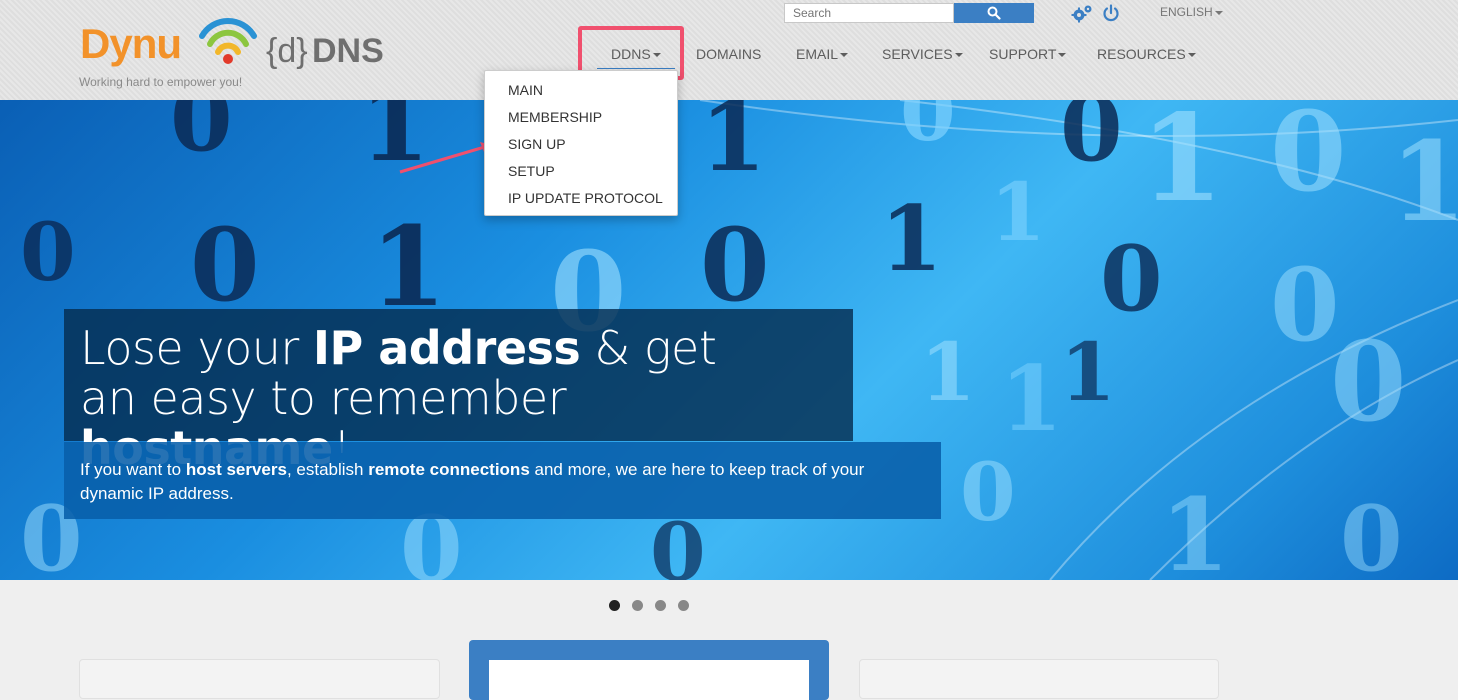  Describe the element at coordinates (525, 90) in the screenshot. I see `menu-item-main: MAIN` at that location.